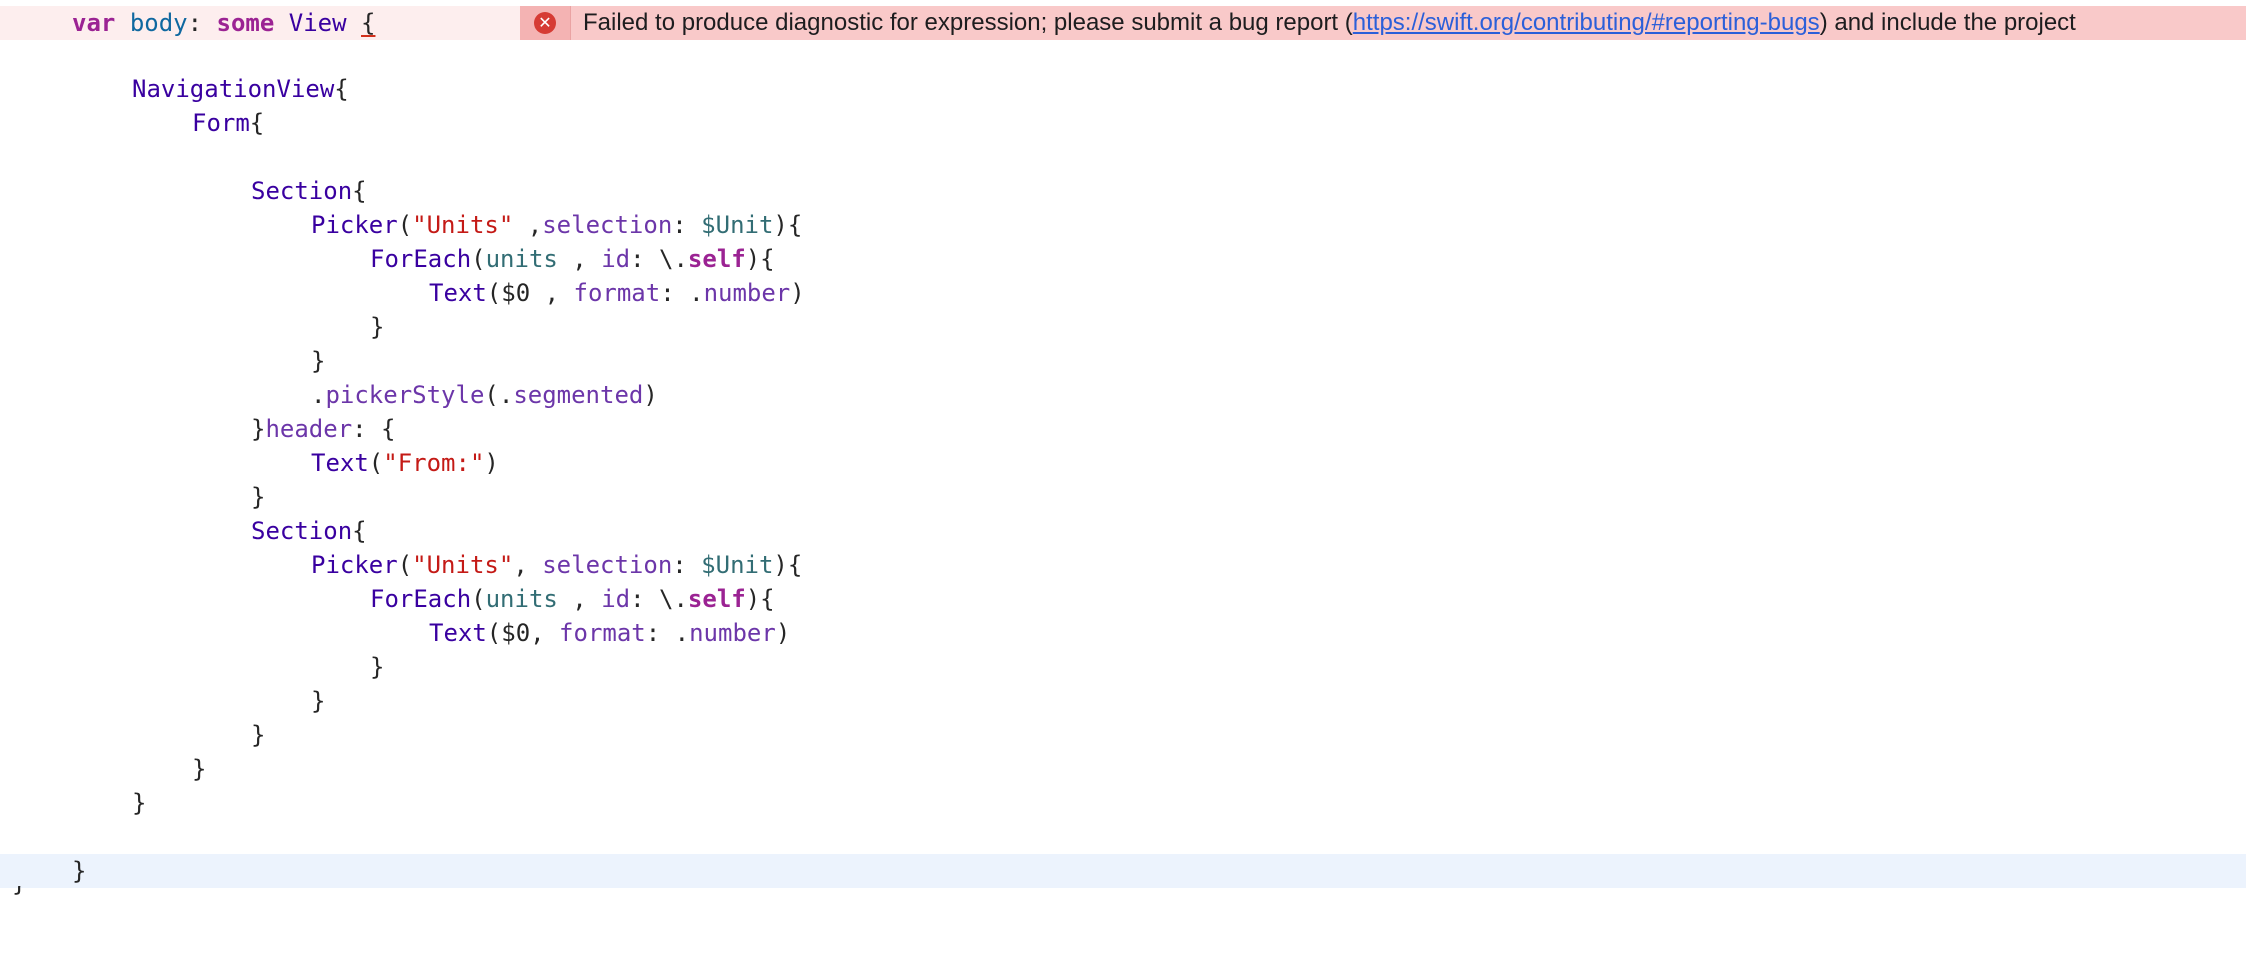  What do you see at coordinates (405, 463) in the screenshot?
I see `code-text: Text("From:")` at bounding box center [405, 463].